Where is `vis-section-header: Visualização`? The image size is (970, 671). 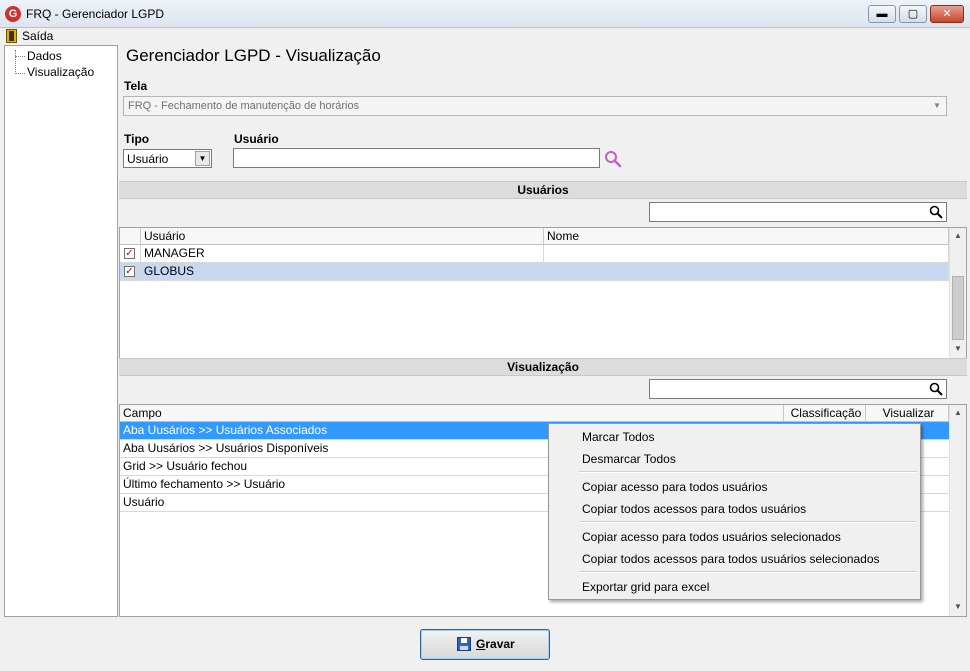 vis-section-header: Visualização is located at coordinates (543, 367).